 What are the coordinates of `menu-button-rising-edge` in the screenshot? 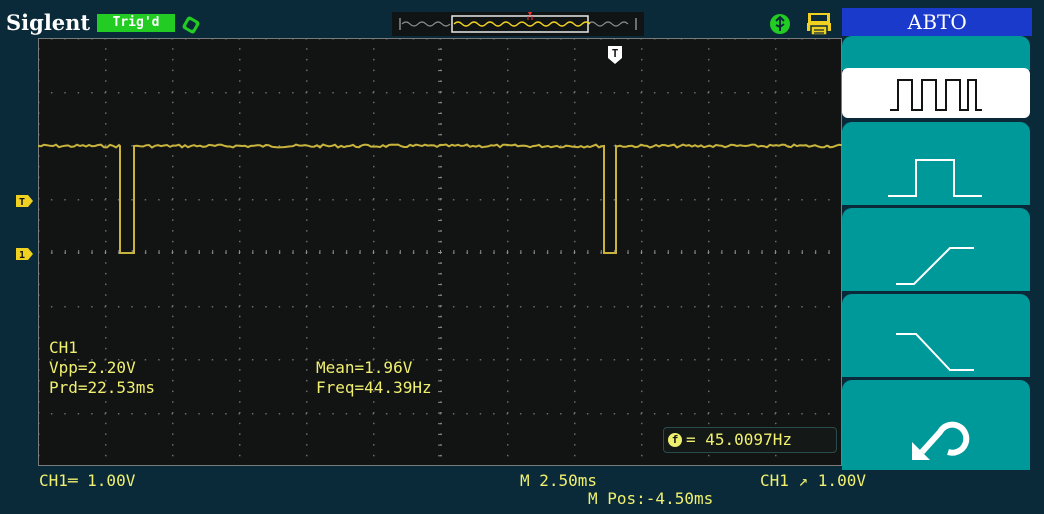 It's located at (936, 249).